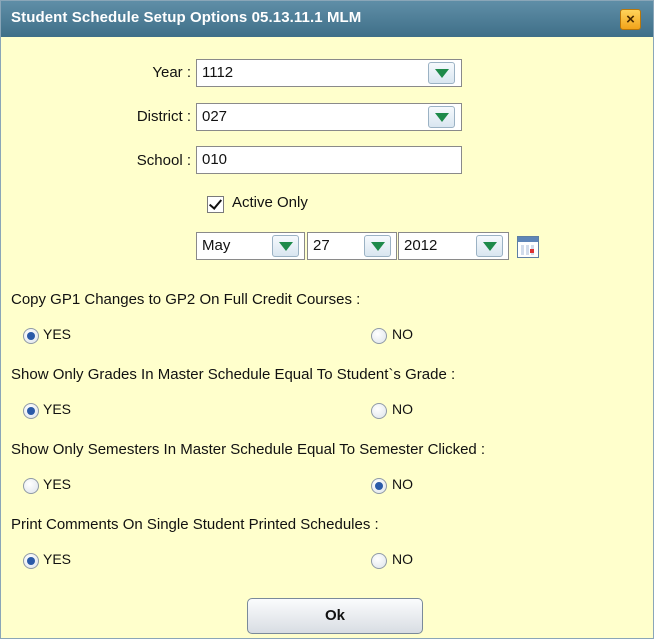  Describe the element at coordinates (421, 245) in the screenshot. I see `date-year-value: 2012` at that location.